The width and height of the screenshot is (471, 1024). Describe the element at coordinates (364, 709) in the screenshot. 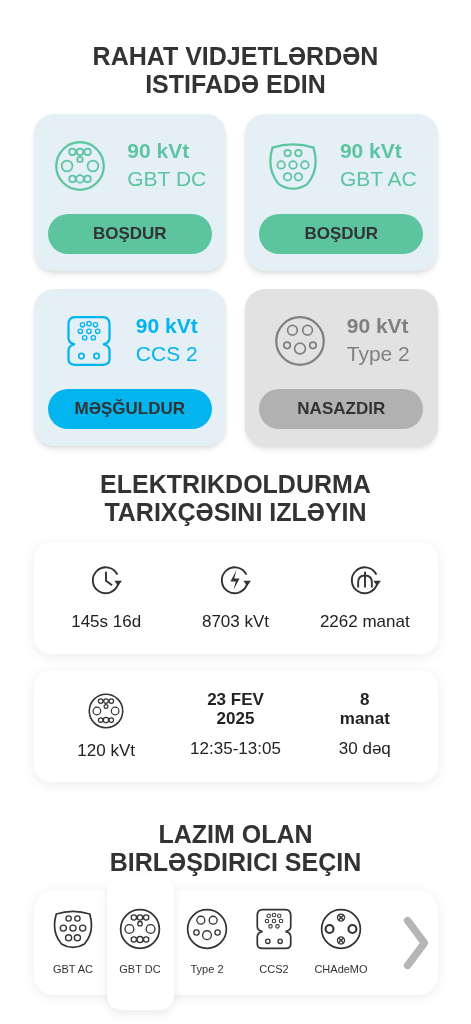

I see `session-cost: 8 manat` at that location.